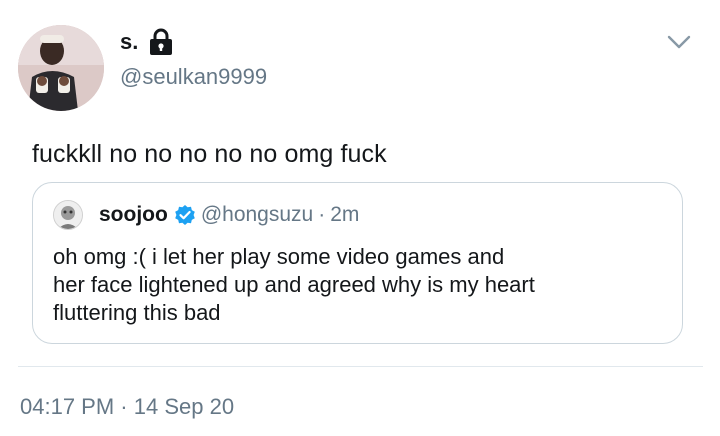  What do you see at coordinates (133, 215) in the screenshot?
I see `quoted-display-name: soojoo` at bounding box center [133, 215].